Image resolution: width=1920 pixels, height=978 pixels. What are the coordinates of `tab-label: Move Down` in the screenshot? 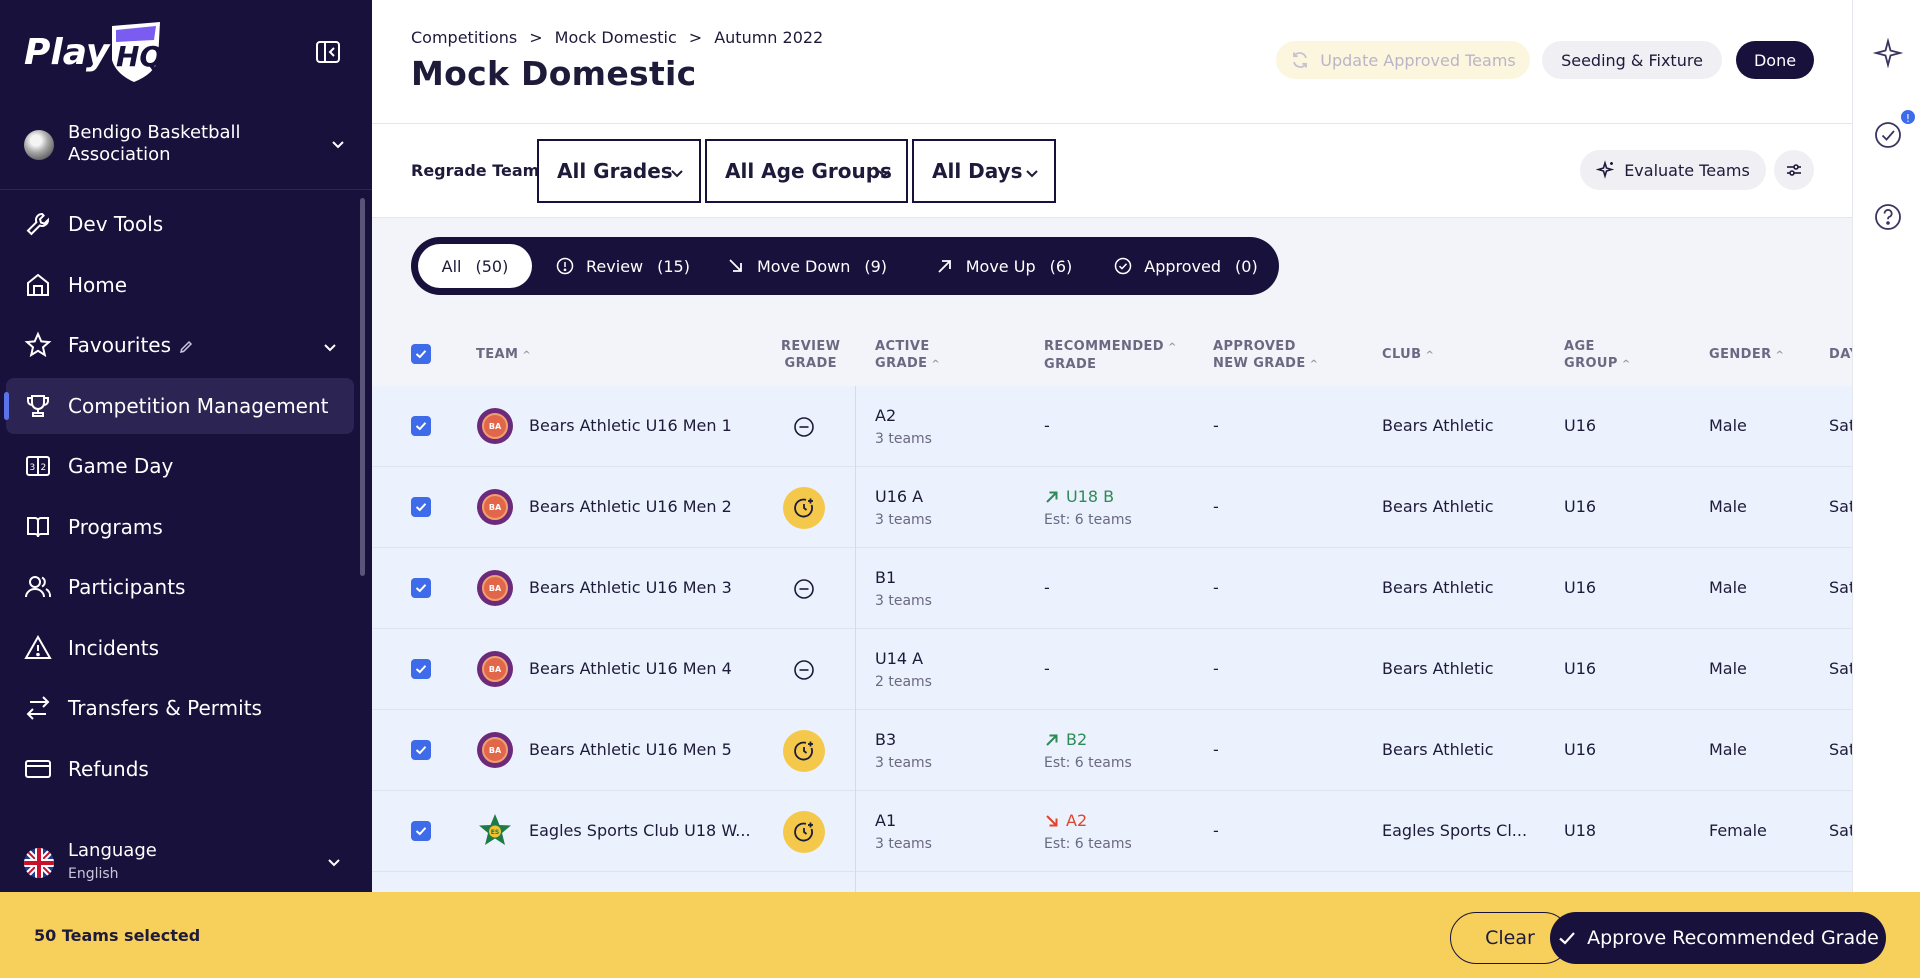 It's located at (804, 266).